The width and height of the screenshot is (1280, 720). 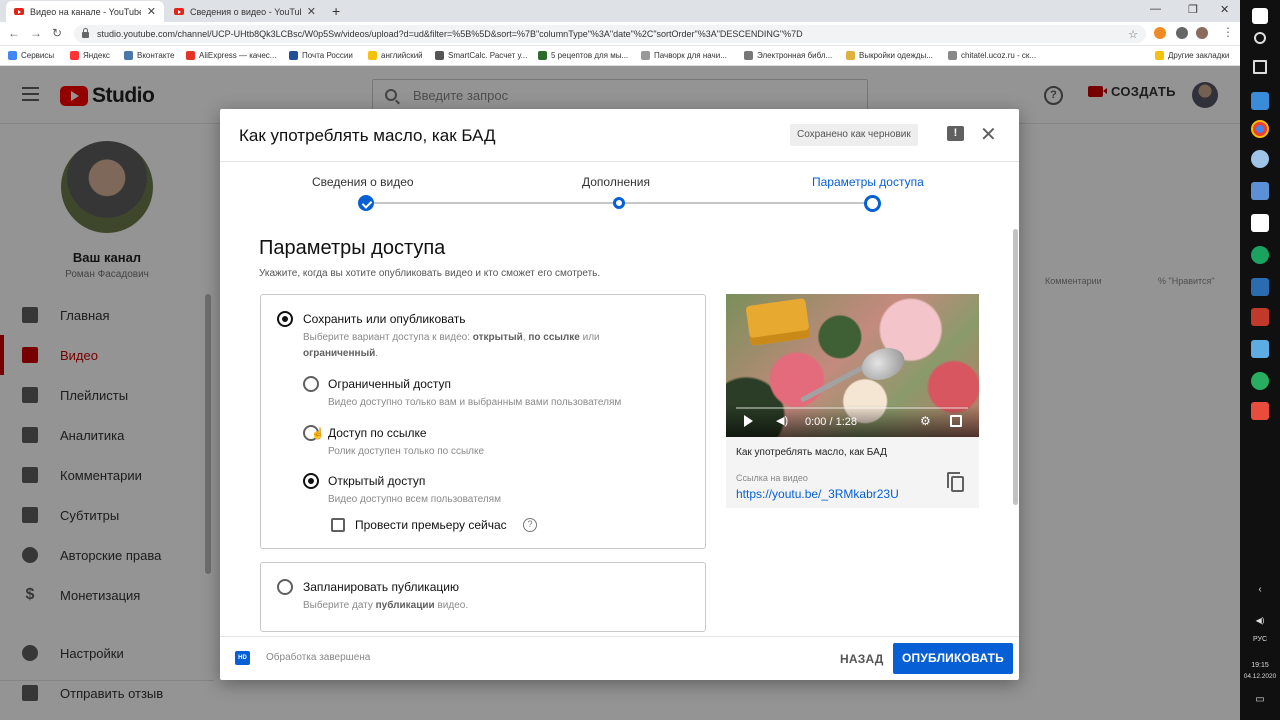 I want to click on copy-icon, so click(x=955, y=482).